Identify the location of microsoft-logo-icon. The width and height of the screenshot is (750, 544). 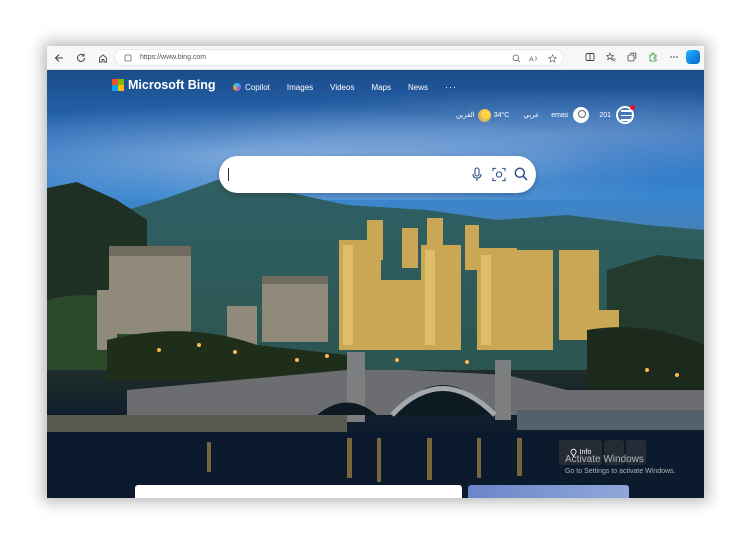
(118, 85).